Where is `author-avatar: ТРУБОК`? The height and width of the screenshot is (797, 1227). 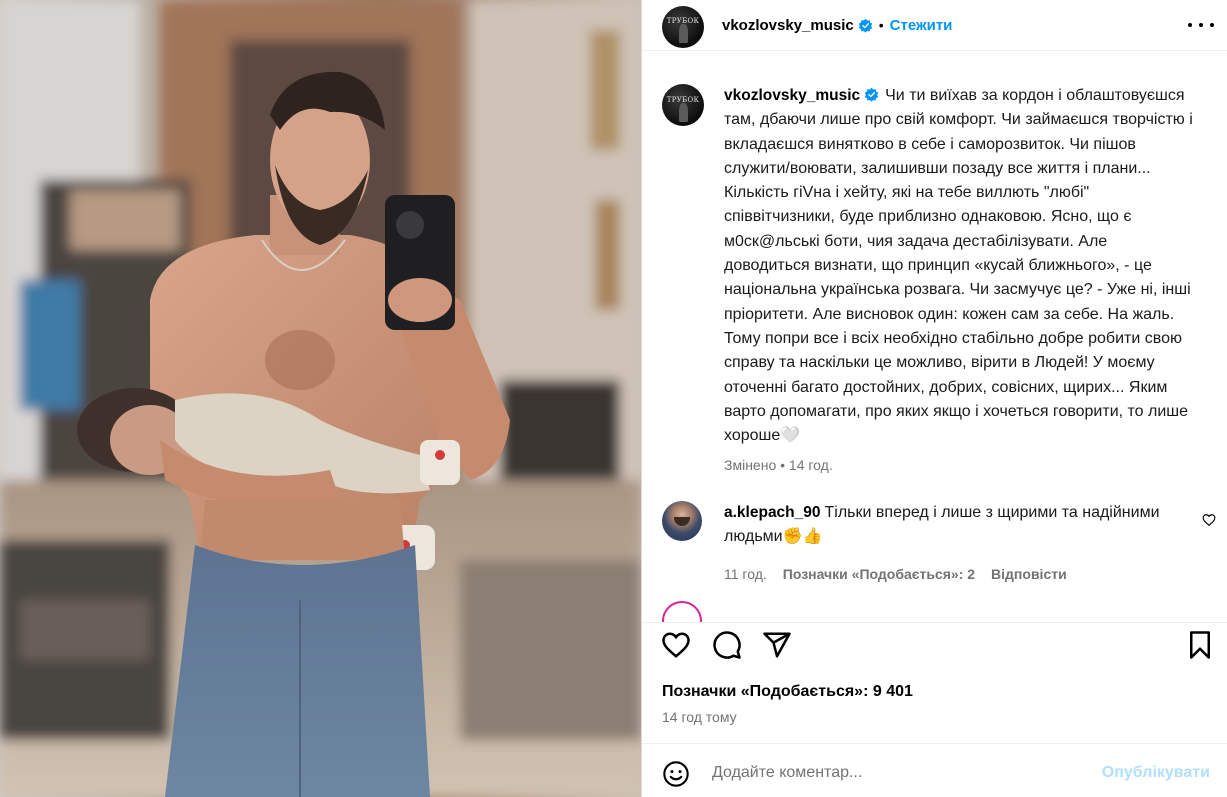 author-avatar: ТРУБОК is located at coordinates (683, 26).